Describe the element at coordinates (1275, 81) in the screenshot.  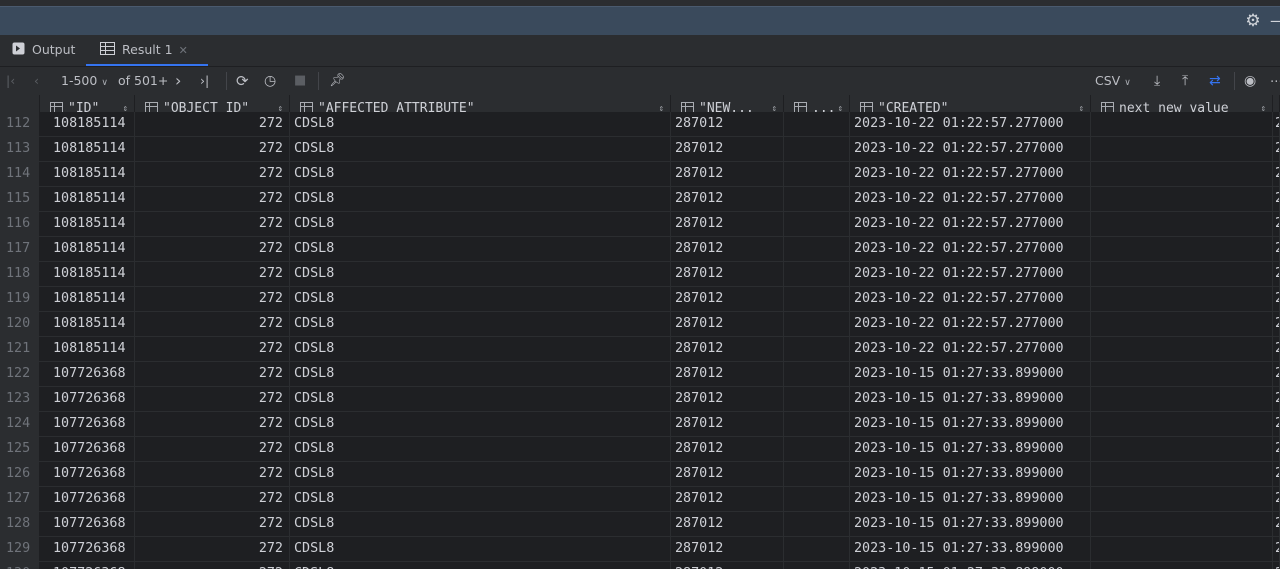
I see `more-icon: ⋯` at that location.